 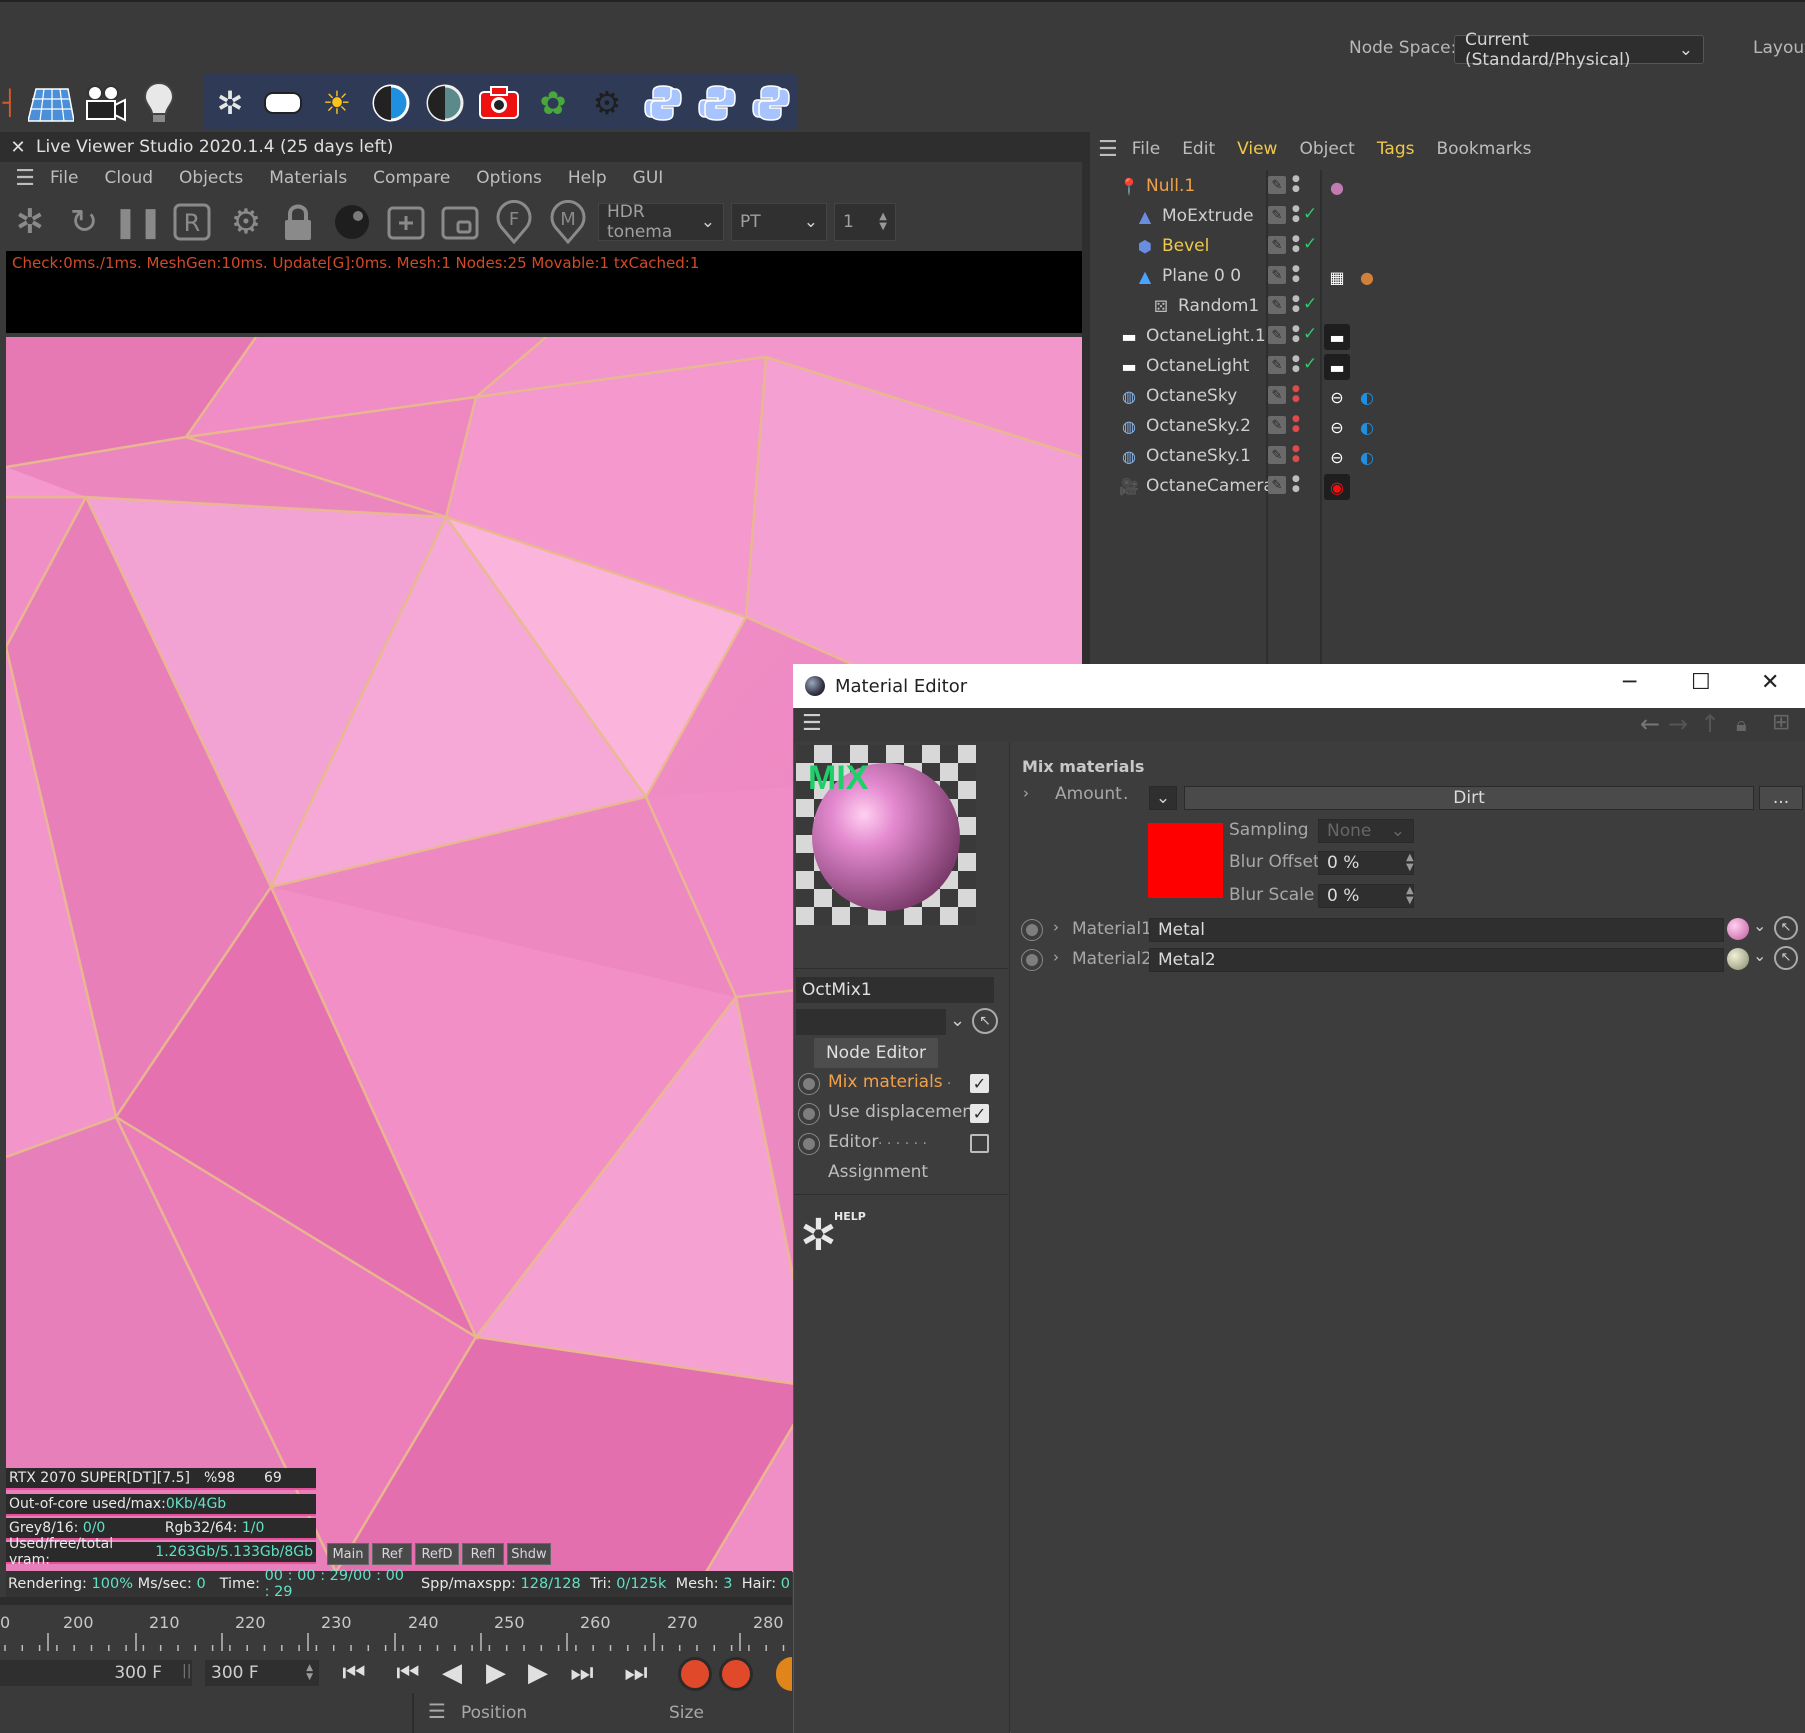 I want to click on lv-menu-cloud: Cloud, so click(x=128, y=178).